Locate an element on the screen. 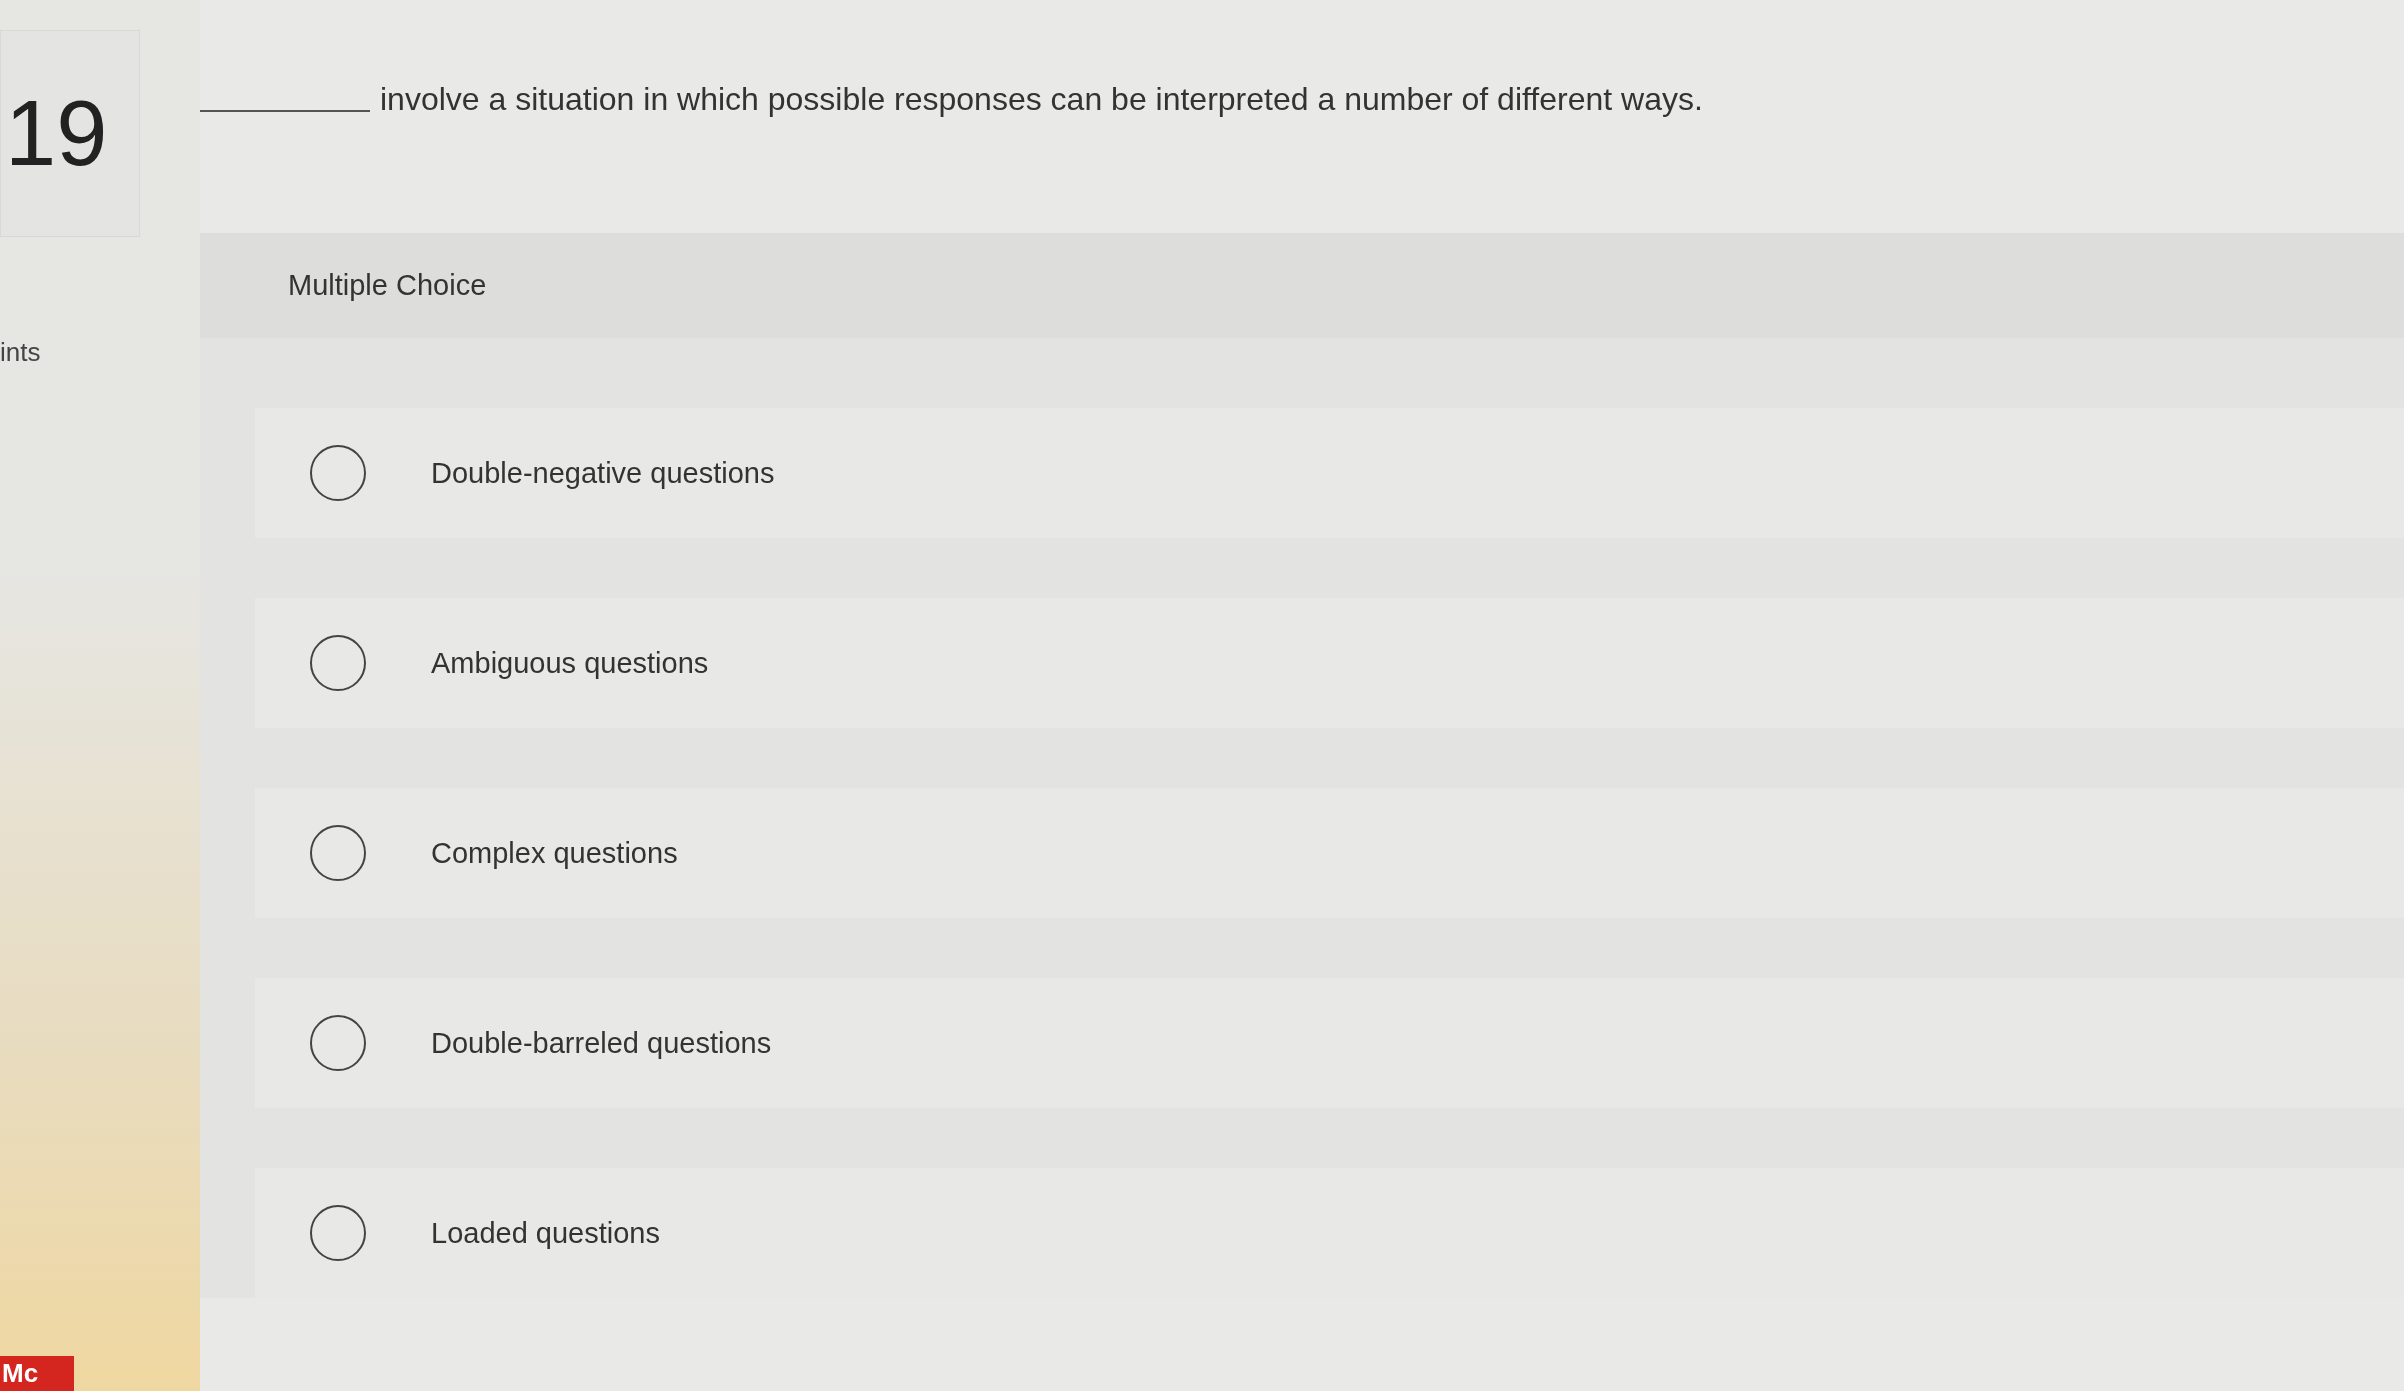  points-label: ints is located at coordinates (21, 352).